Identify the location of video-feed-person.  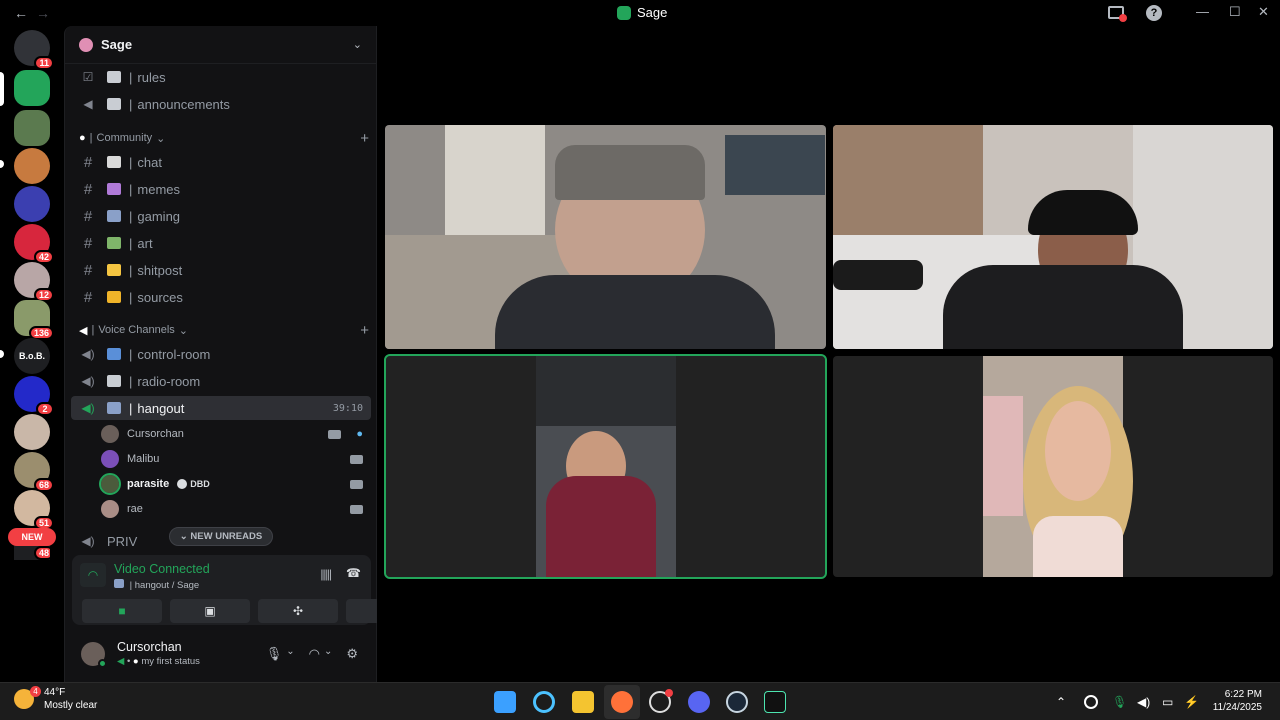
(1063, 307).